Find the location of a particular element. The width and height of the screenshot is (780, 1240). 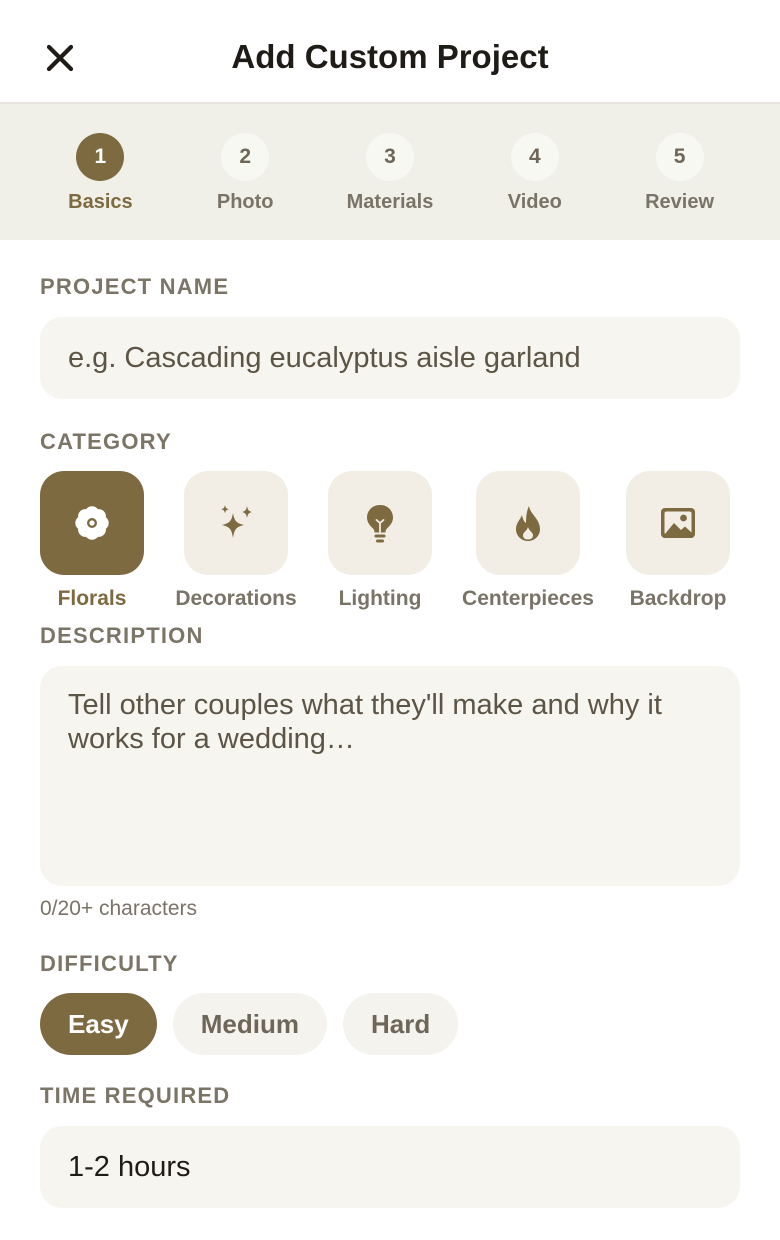

category-label-text: Lighting is located at coordinates (380, 598).